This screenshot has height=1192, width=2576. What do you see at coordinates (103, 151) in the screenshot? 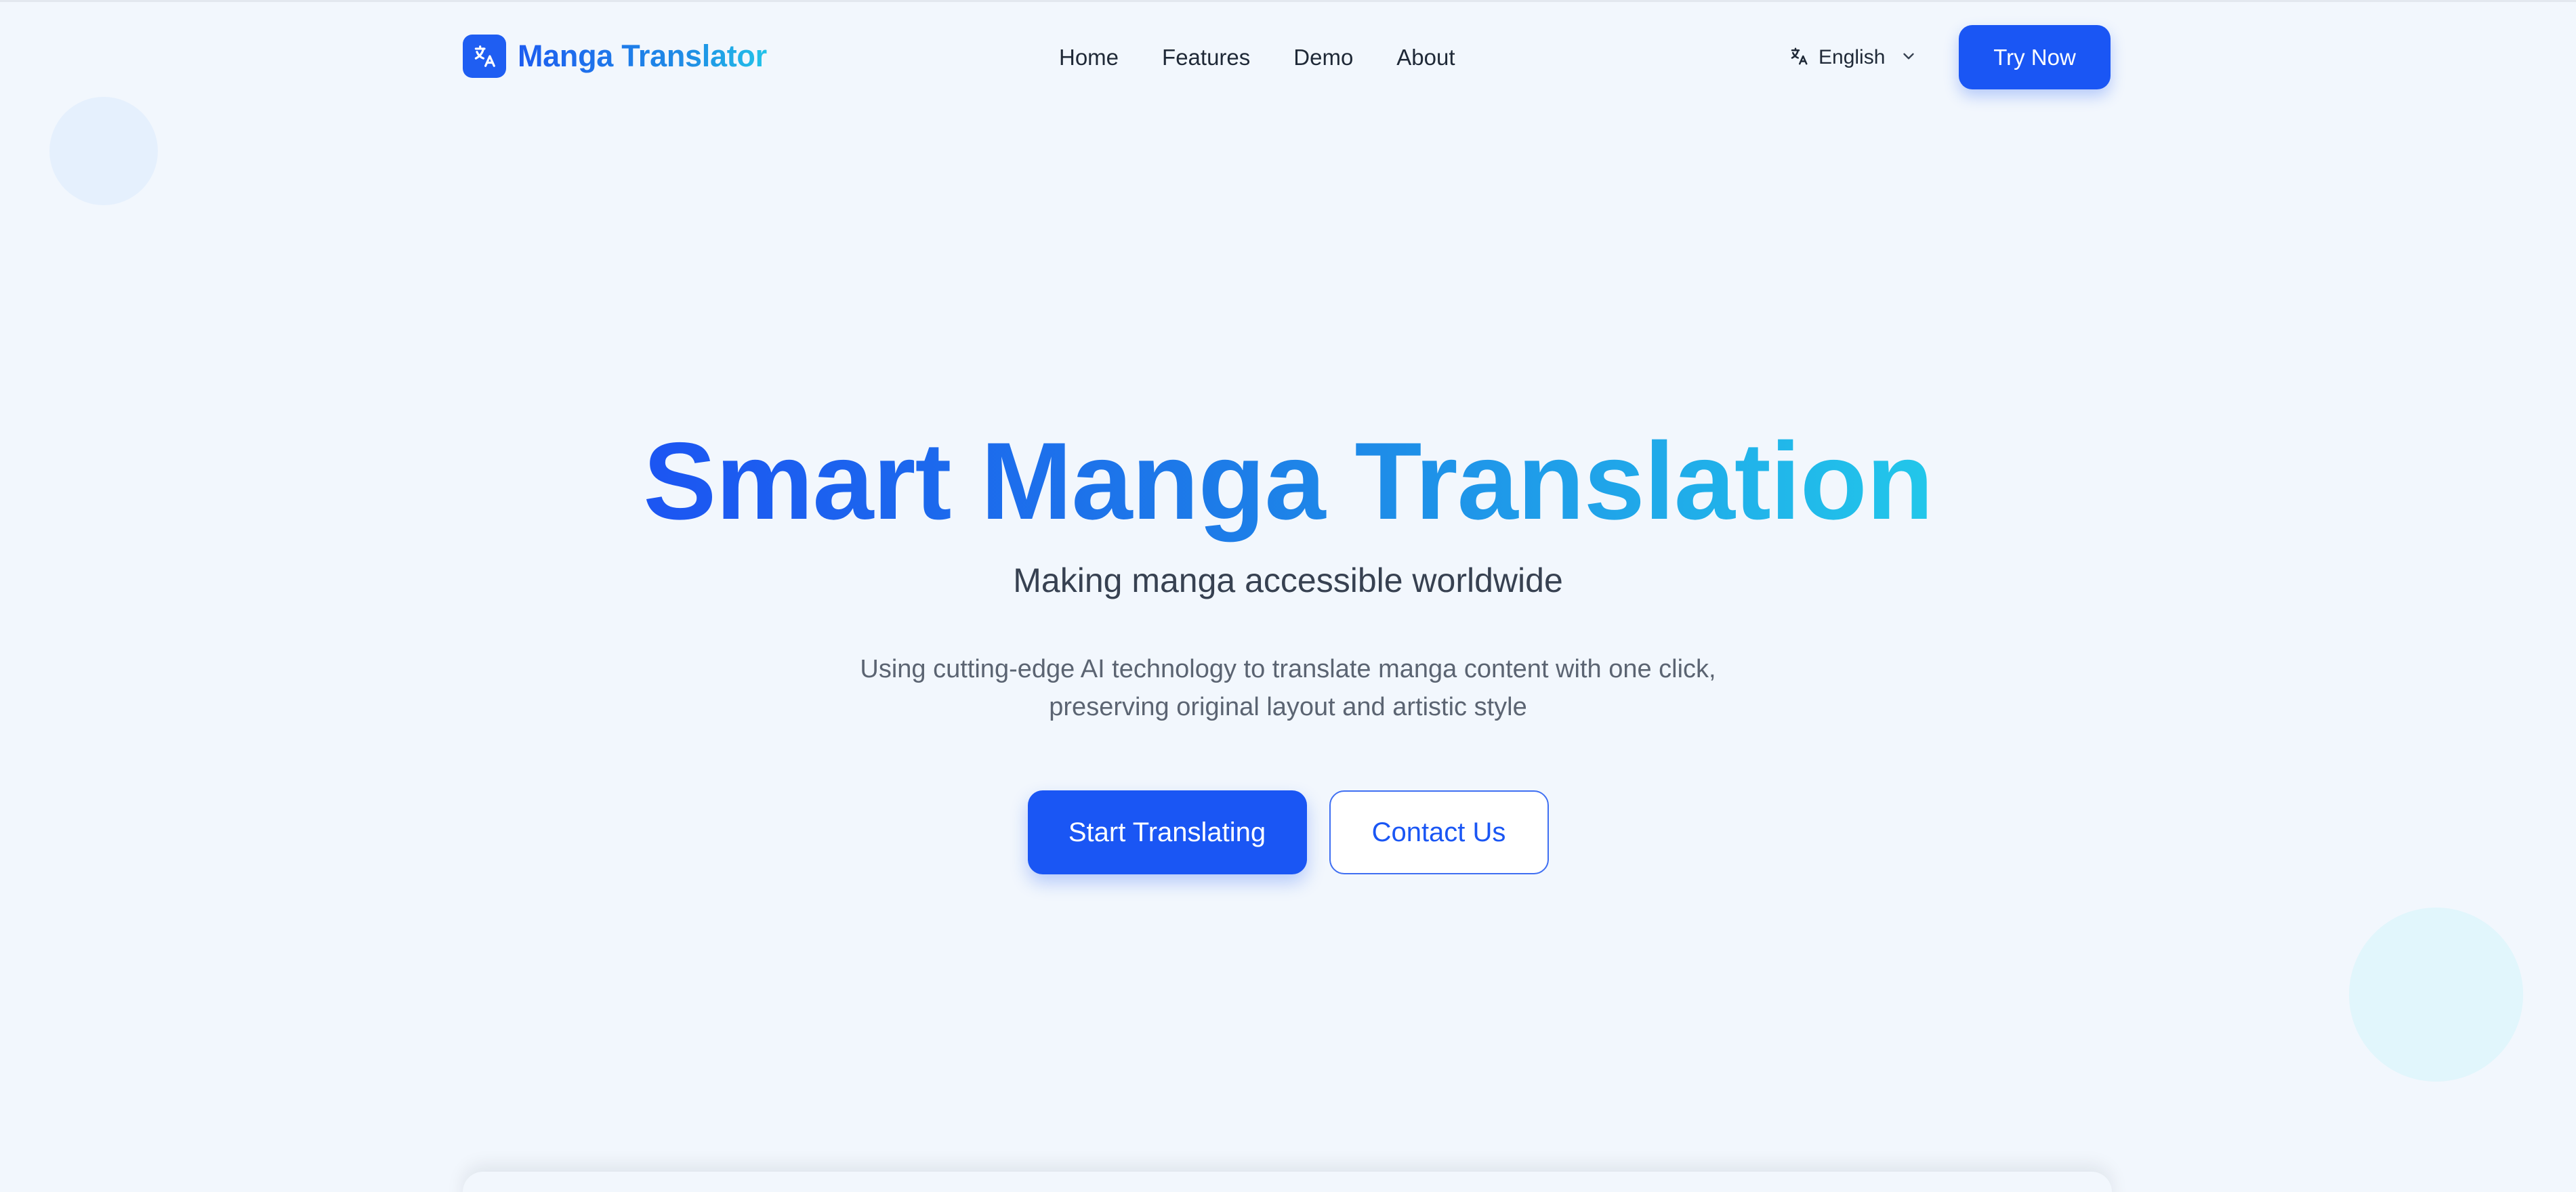
I see `decorative-circle-left` at bounding box center [103, 151].